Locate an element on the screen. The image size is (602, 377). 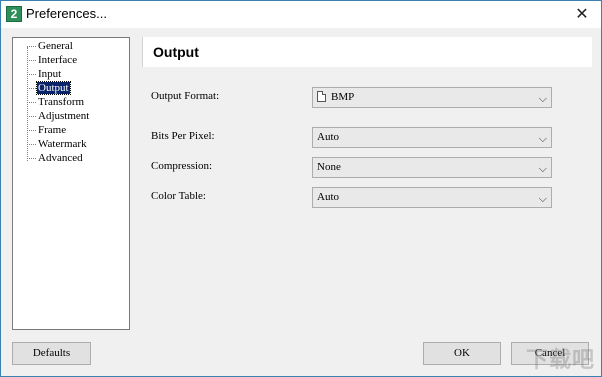
color-table-label: Color Table: is located at coordinates (178, 196).